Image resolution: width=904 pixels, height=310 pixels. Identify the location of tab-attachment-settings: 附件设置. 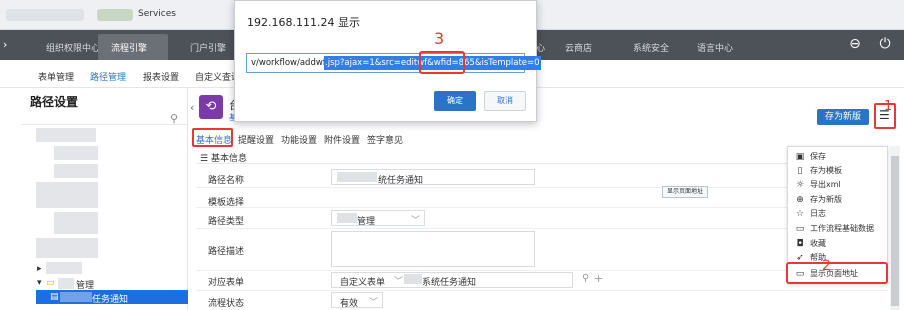
(342, 139).